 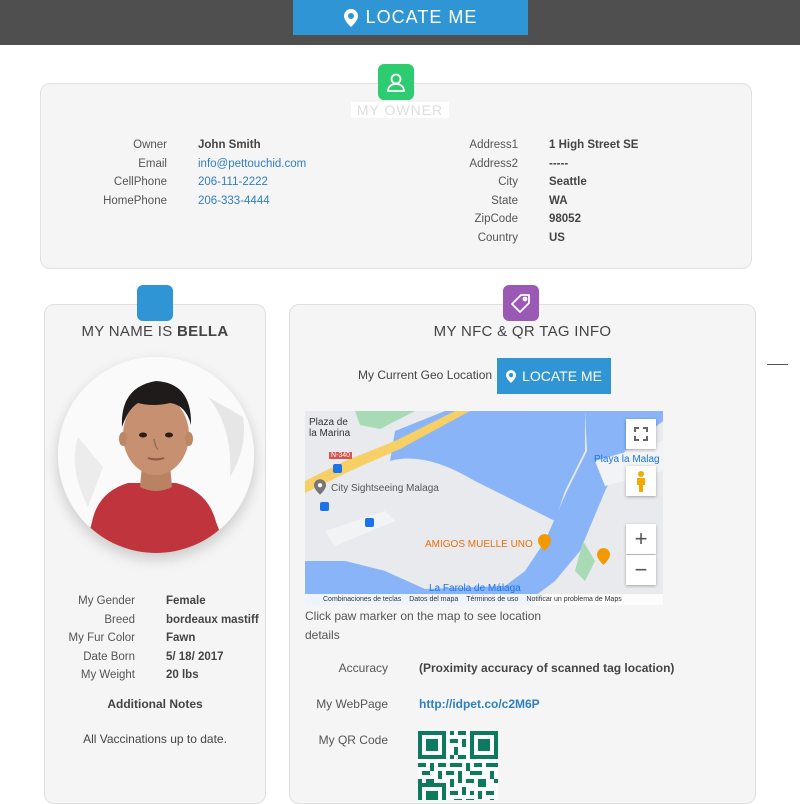 I want to click on address1-label: Address1, so click(x=493, y=145).